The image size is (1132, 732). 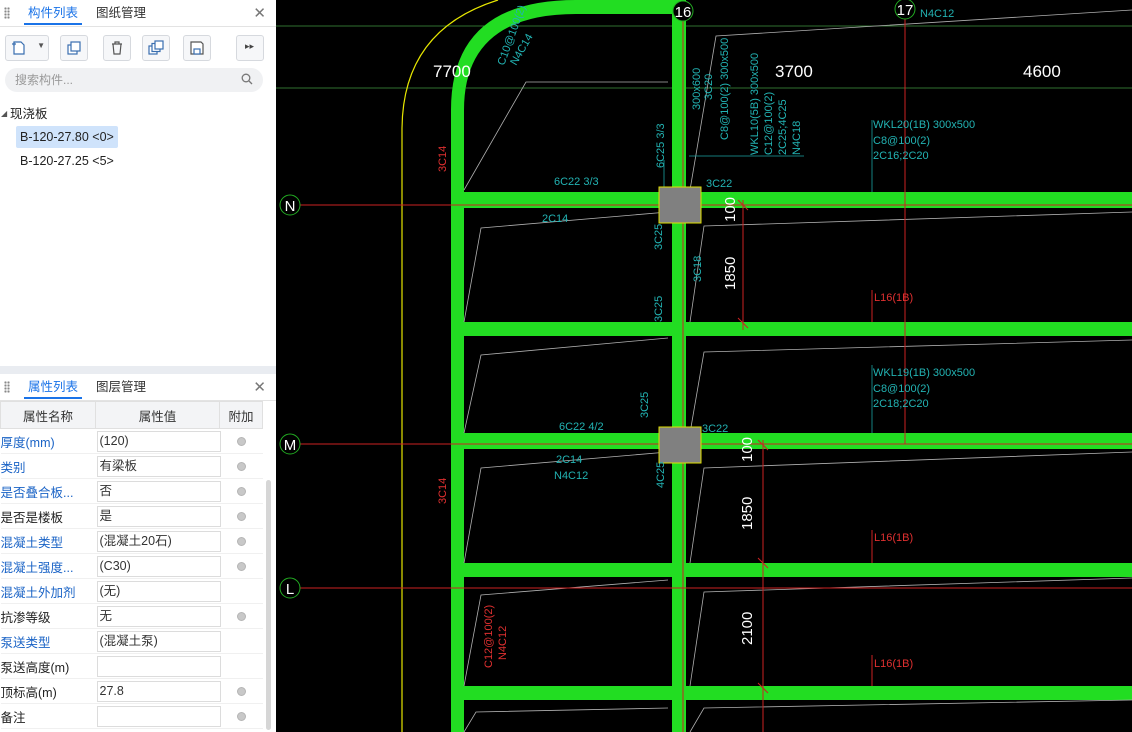 What do you see at coordinates (571, 476) in the screenshot?
I see `m-n4c12: N4C12` at bounding box center [571, 476].